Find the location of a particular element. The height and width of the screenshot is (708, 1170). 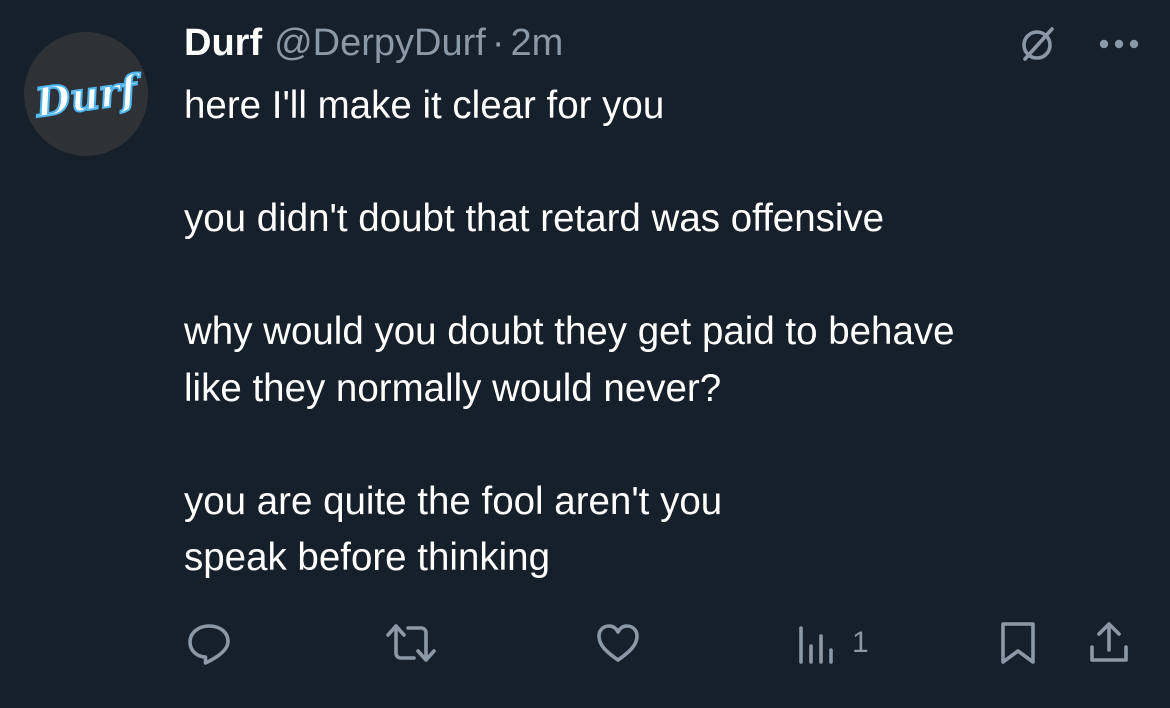

share-button is located at coordinates (1109, 643).